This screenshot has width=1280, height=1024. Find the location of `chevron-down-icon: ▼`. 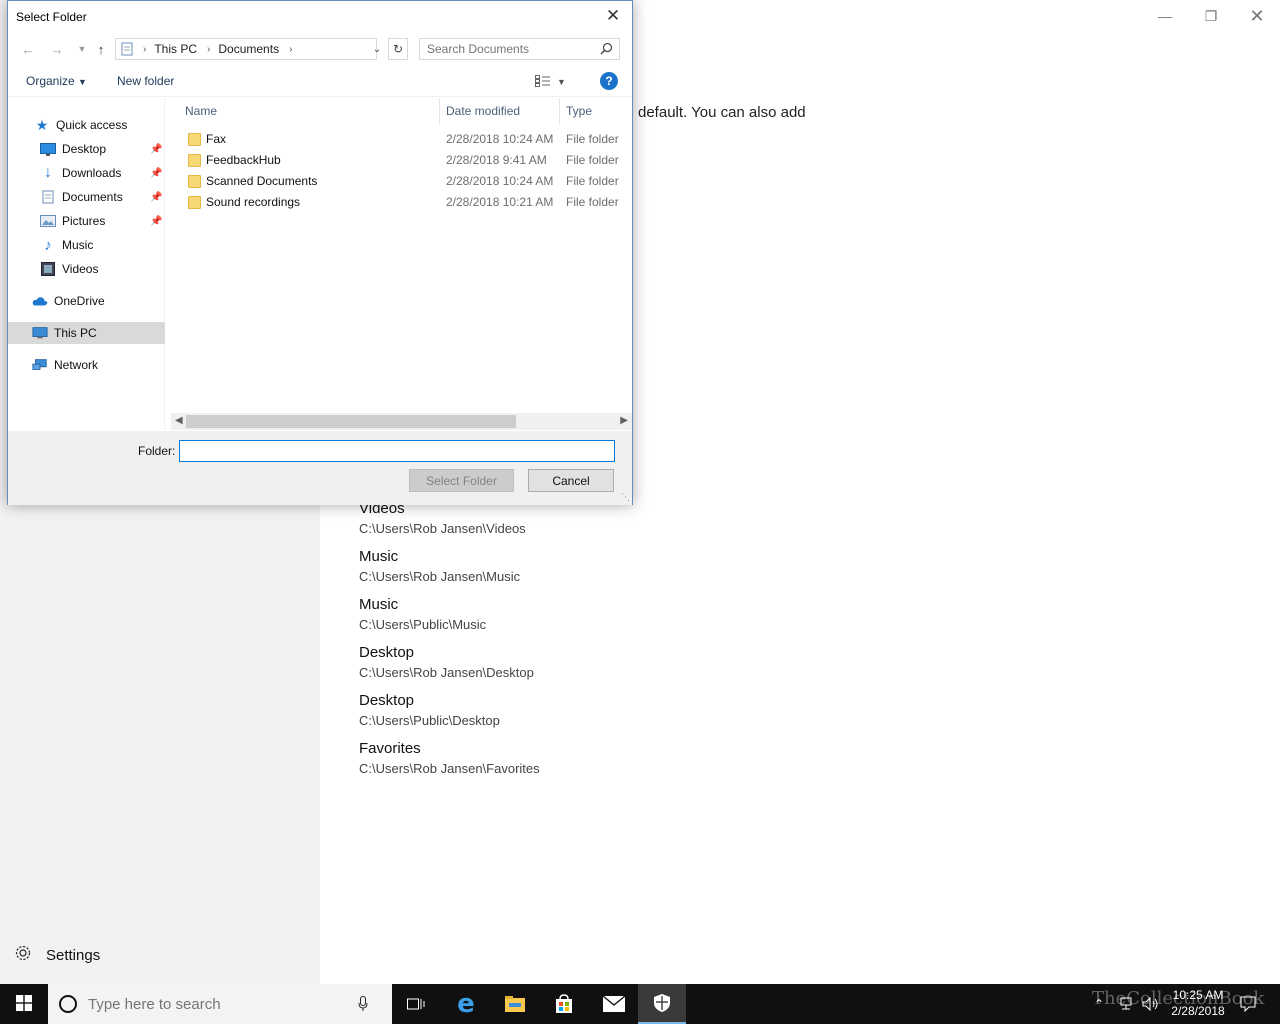

chevron-down-icon: ▼ is located at coordinates (82, 82).